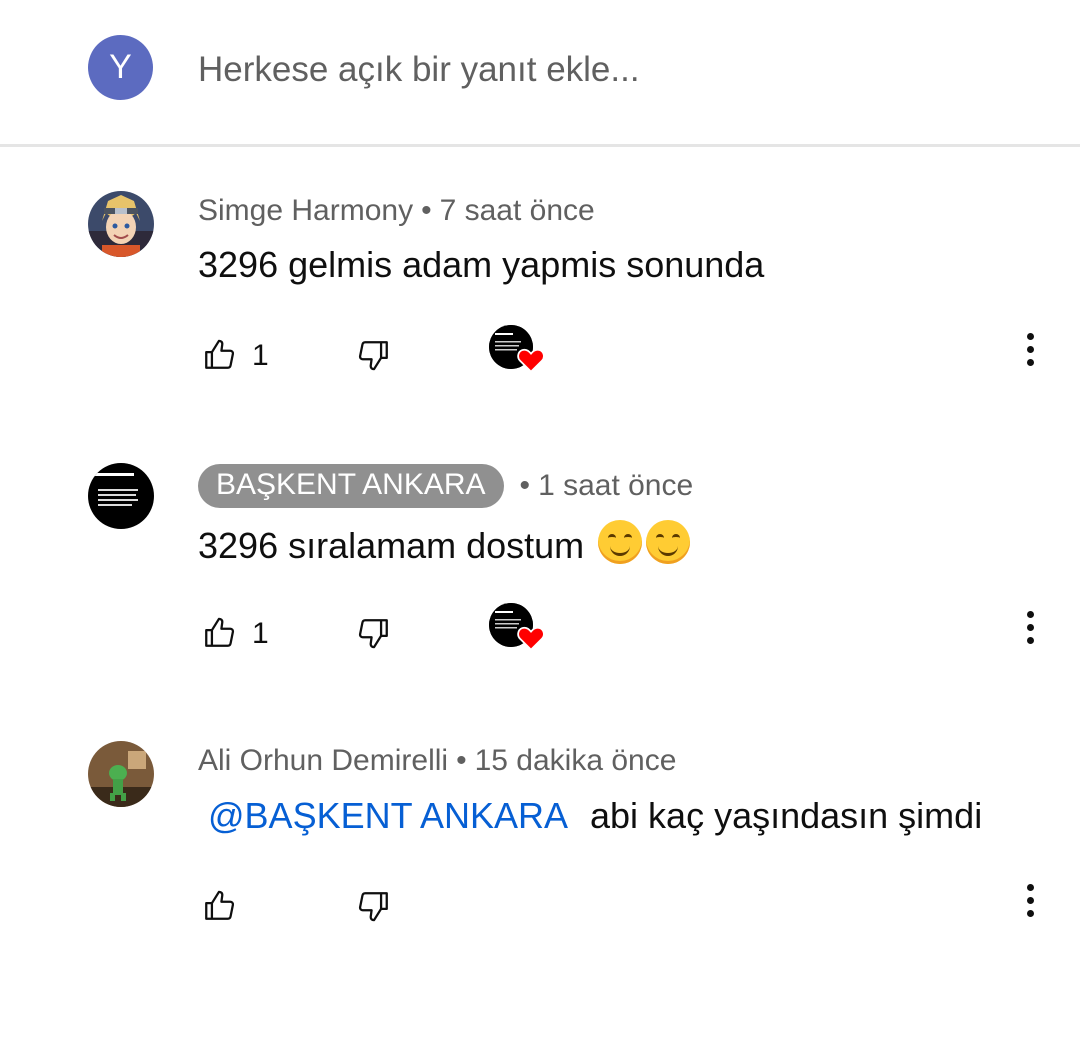 The image size is (1080, 1038). I want to click on comment-time: 7 saat önce, so click(517, 211).